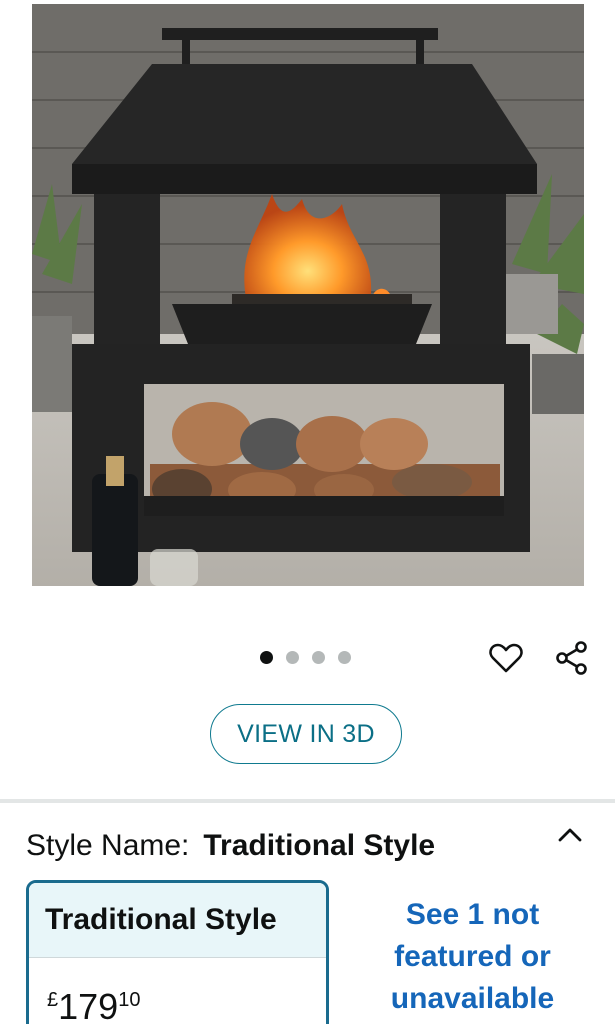 The image size is (615, 1024). Describe the element at coordinates (53, 1000) in the screenshot. I see `price-currency: £` at that location.